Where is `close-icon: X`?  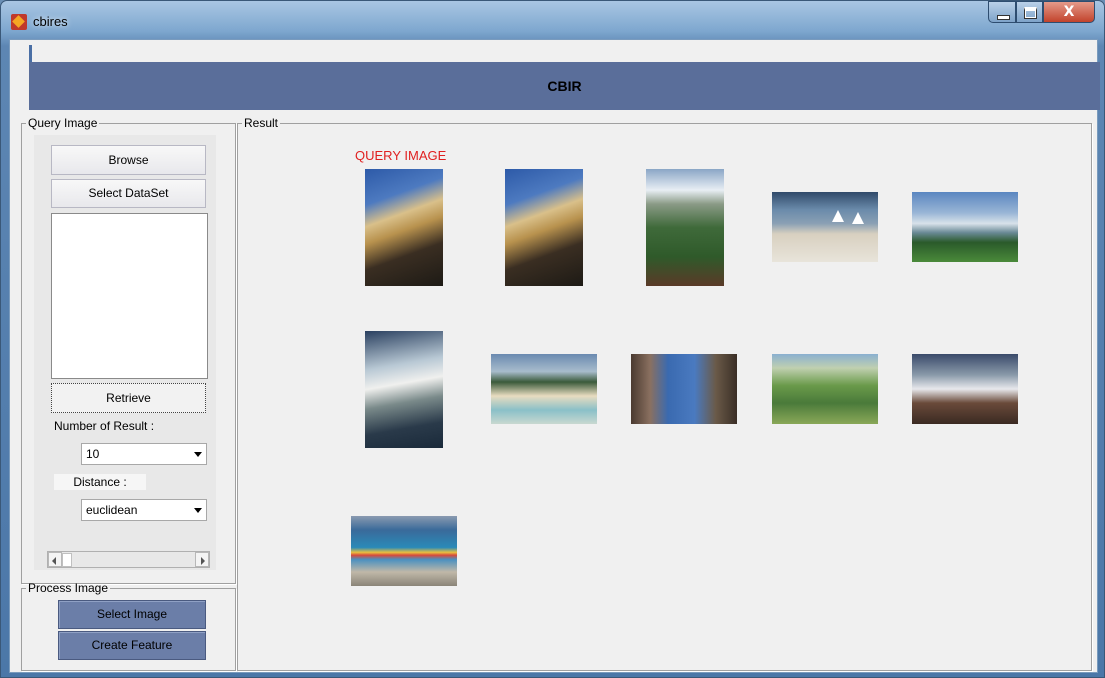 close-icon: X is located at coordinates (1069, 12).